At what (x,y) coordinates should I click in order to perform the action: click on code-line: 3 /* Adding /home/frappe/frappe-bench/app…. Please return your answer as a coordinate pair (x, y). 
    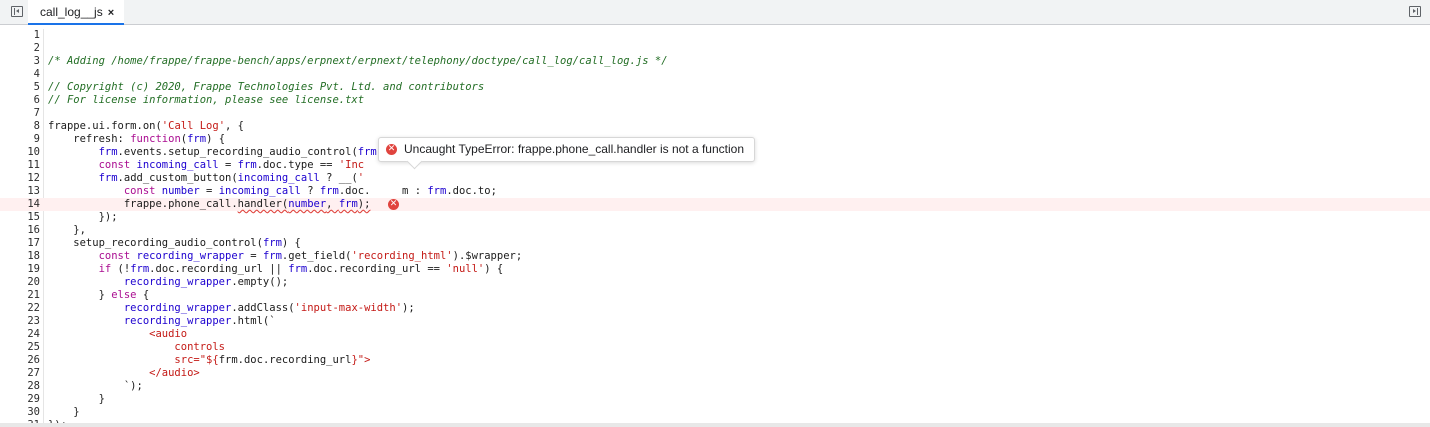
    Looking at the image, I should click on (715, 61).